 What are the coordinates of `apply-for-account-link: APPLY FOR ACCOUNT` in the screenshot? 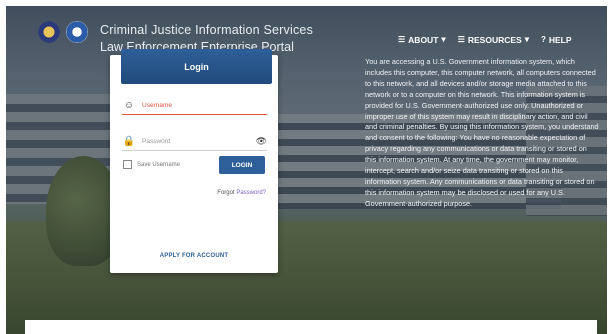 It's located at (194, 256).